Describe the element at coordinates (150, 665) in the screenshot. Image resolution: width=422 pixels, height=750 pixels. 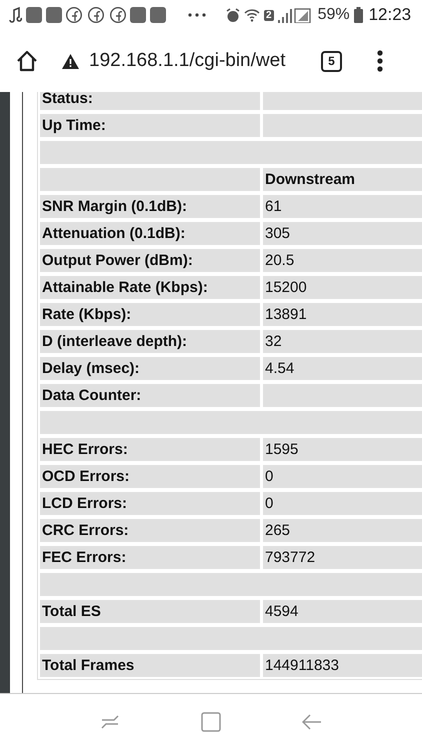
I see `table-cell: Total Frames` at that location.